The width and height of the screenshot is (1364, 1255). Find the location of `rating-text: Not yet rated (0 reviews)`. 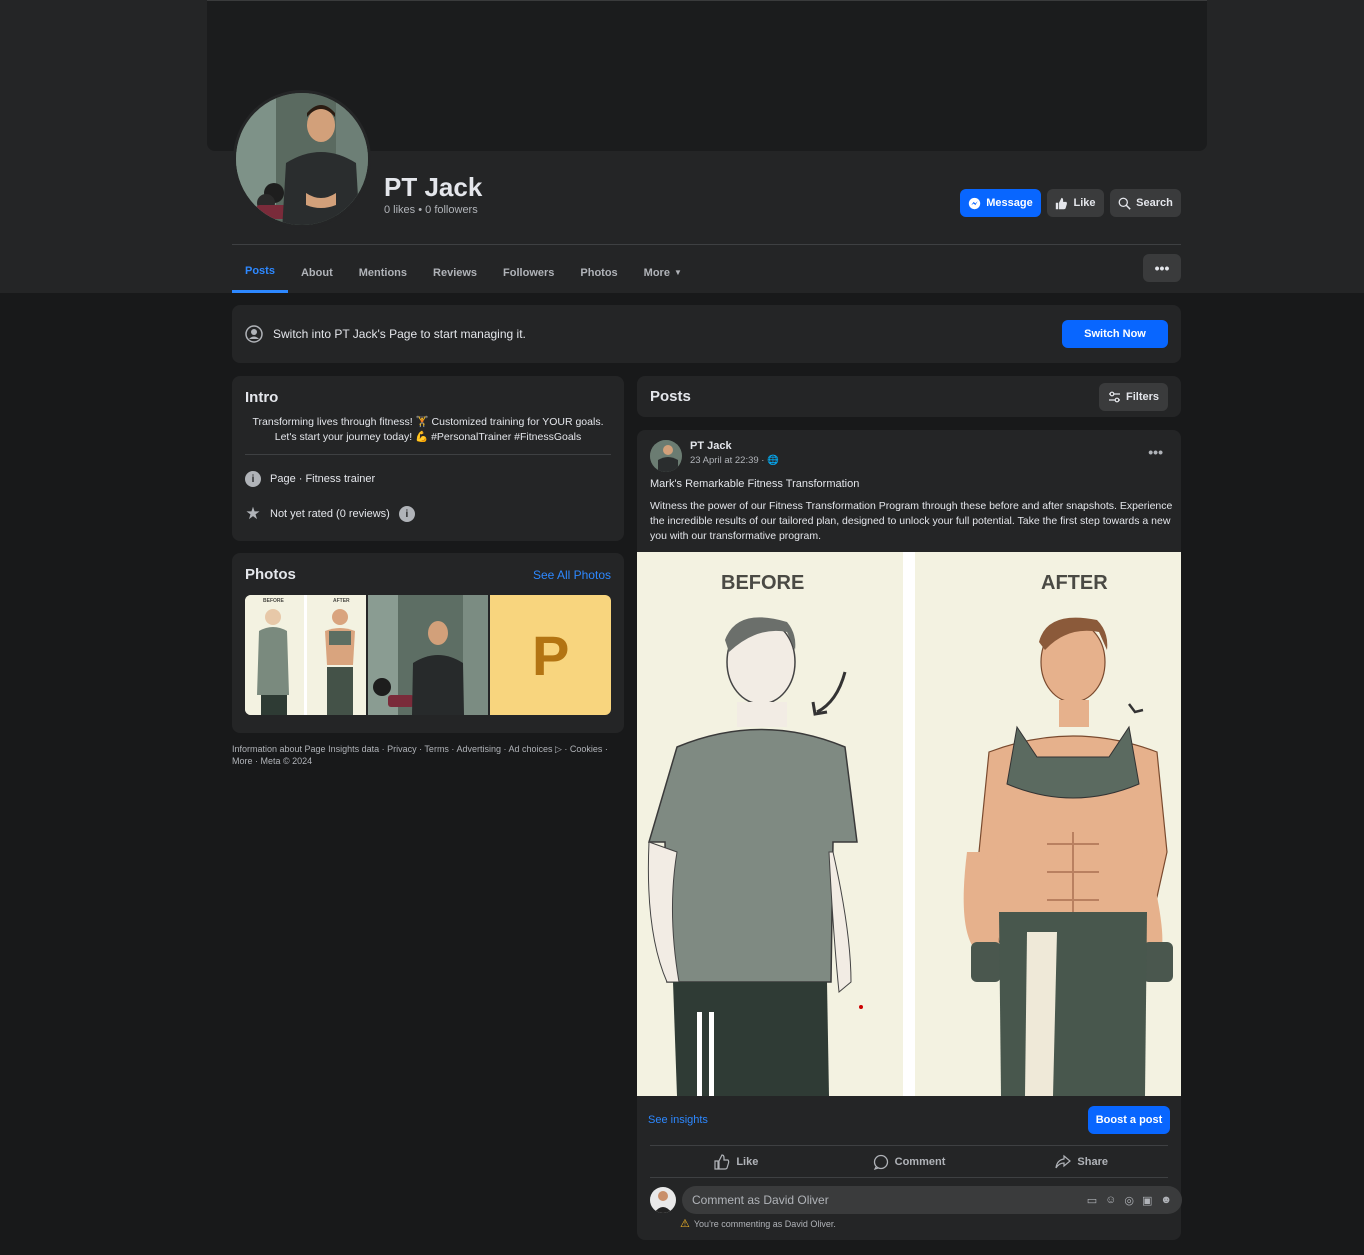

rating-text: Not yet rated (0 reviews) is located at coordinates (330, 514).